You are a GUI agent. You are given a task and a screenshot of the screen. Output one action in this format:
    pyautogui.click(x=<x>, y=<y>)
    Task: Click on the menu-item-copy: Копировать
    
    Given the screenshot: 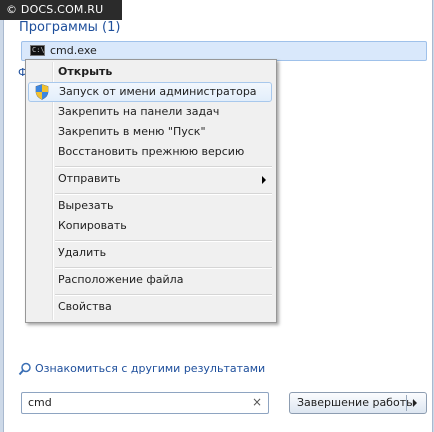 What is the action you would take?
    pyautogui.click(x=150, y=226)
    